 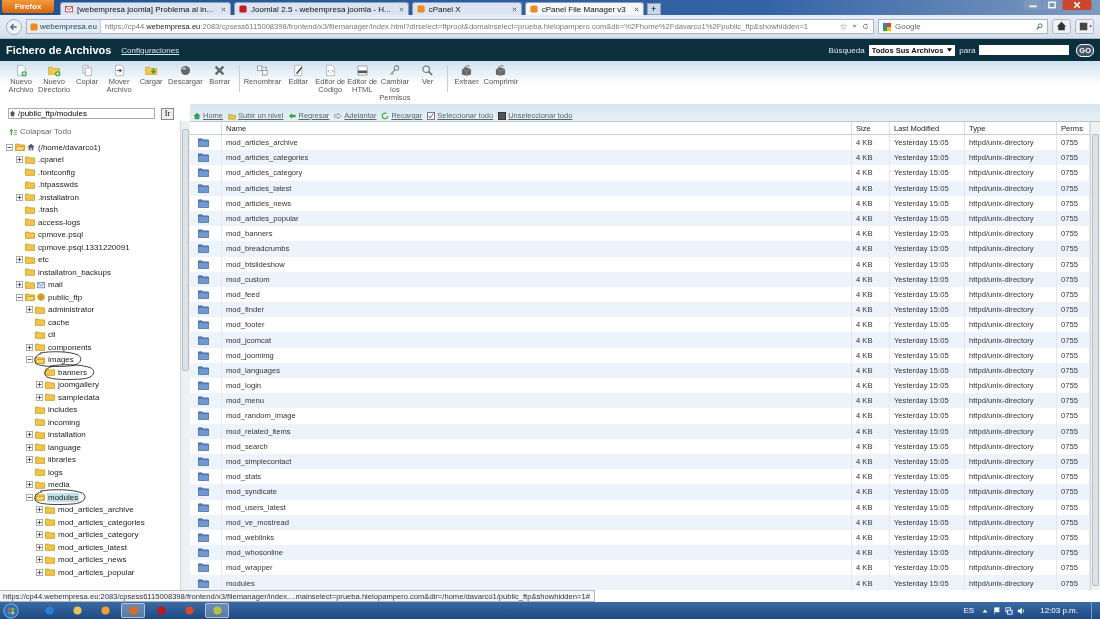 What do you see at coordinates (584, 8) in the screenshot?
I see `browser-tab: cPanel File Manager v3` at bounding box center [584, 8].